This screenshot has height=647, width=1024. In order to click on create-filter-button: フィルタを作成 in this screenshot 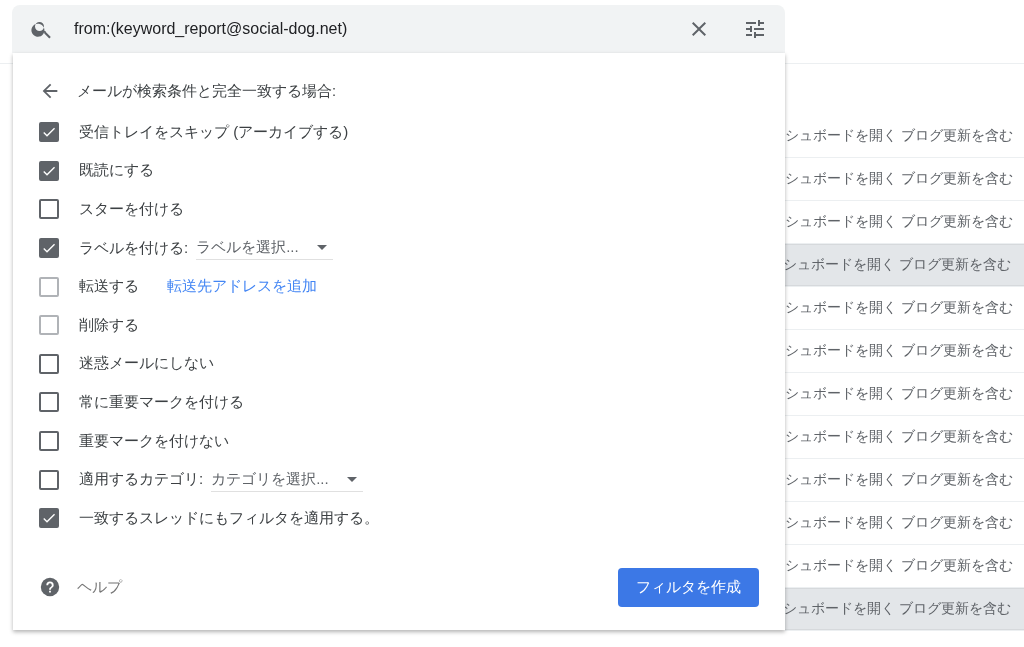, I will do `click(688, 587)`.